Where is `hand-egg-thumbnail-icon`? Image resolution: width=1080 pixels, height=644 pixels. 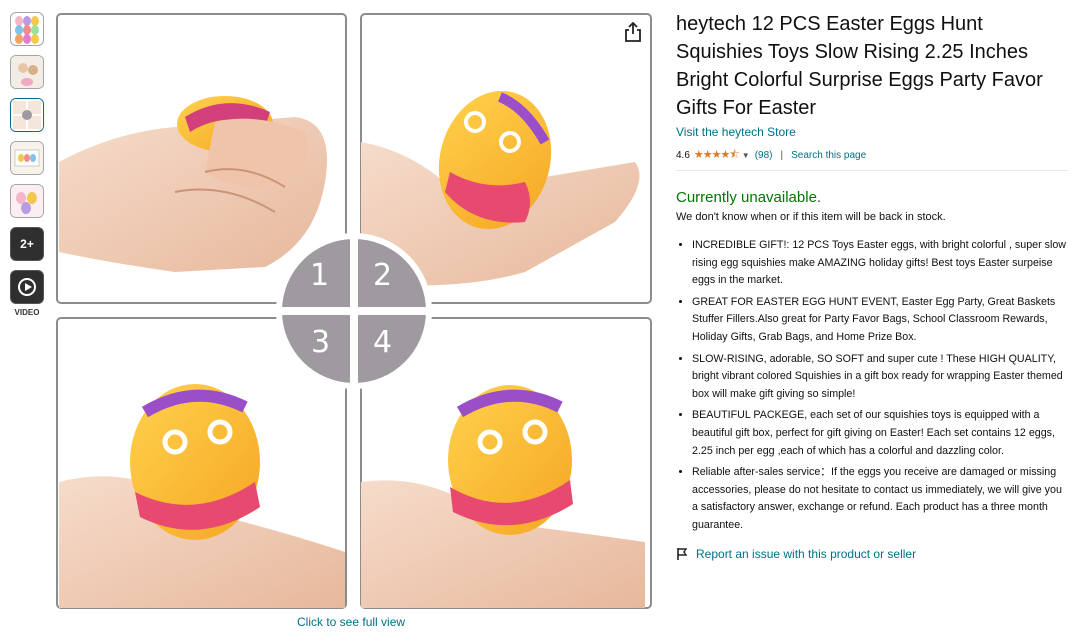 hand-egg-thumbnail-icon is located at coordinates (27, 115).